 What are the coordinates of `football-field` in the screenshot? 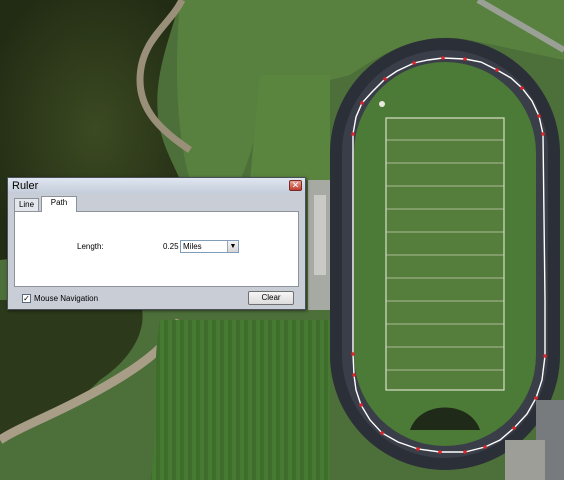 It's located at (445, 254).